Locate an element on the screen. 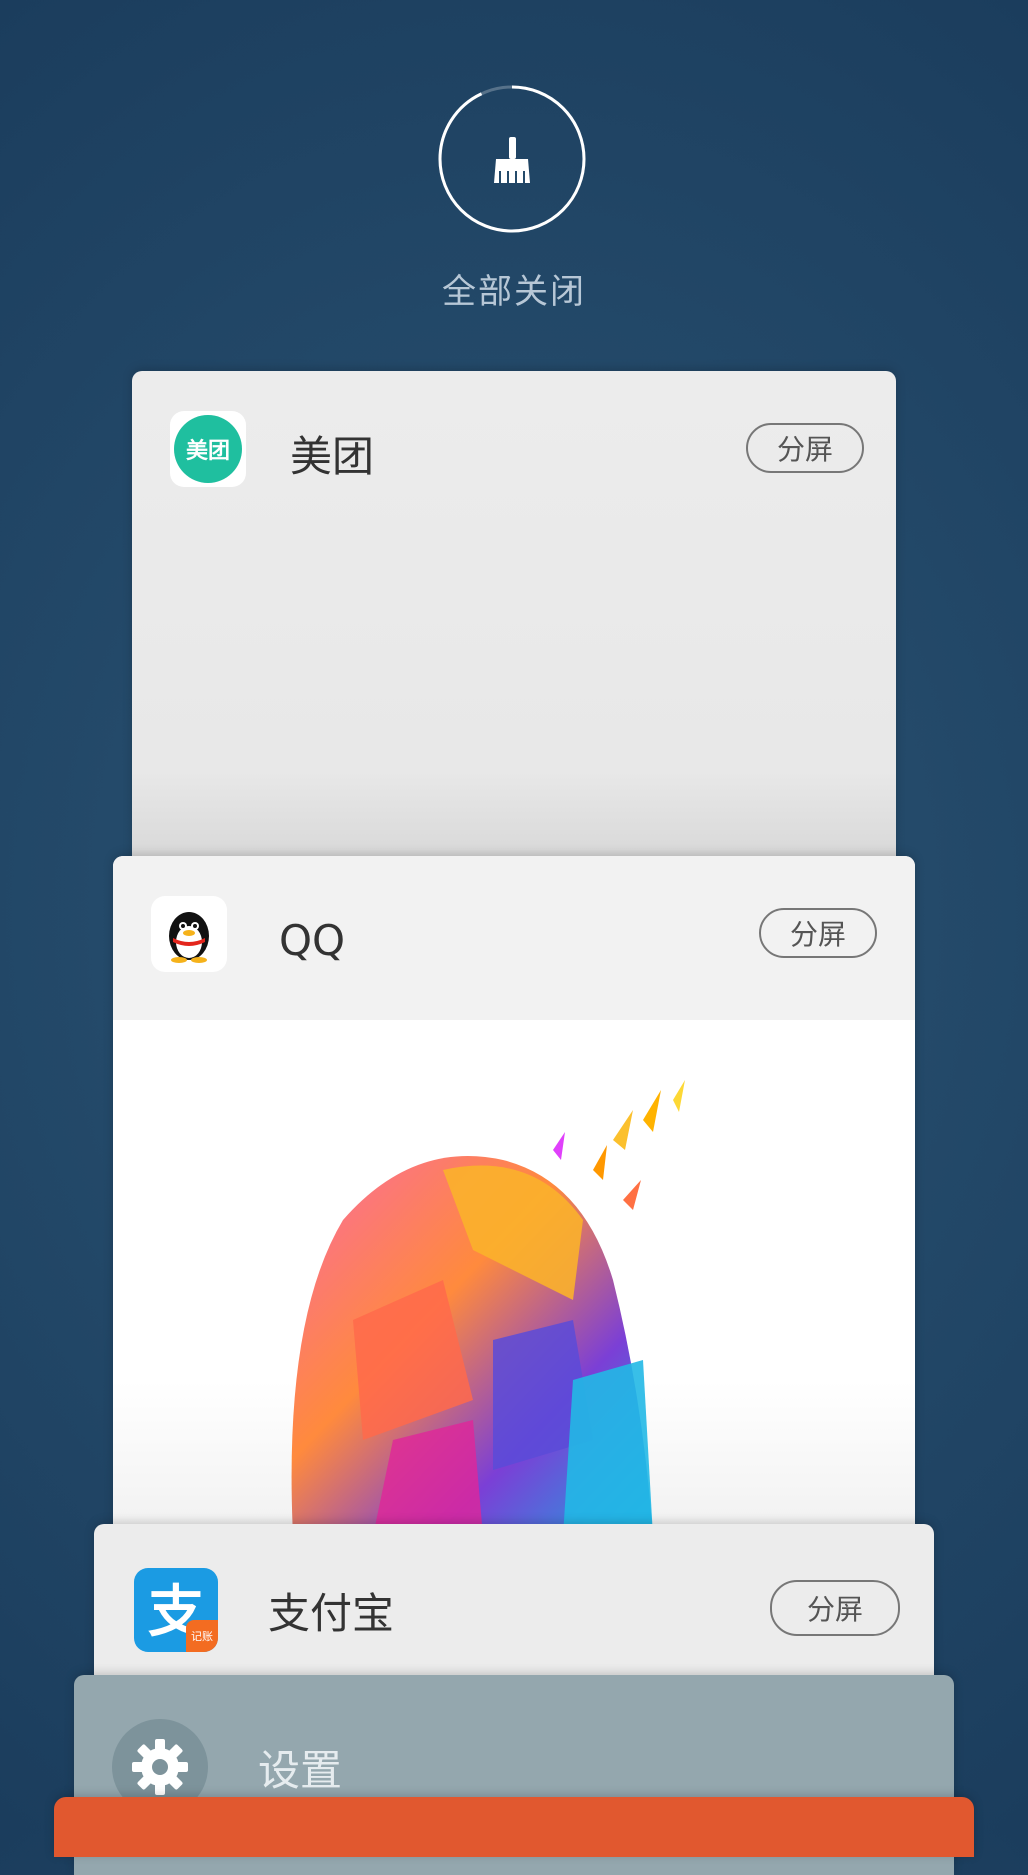 The image size is (1028, 1875). colorful-penguin-illustration is located at coordinates (488, 1308).